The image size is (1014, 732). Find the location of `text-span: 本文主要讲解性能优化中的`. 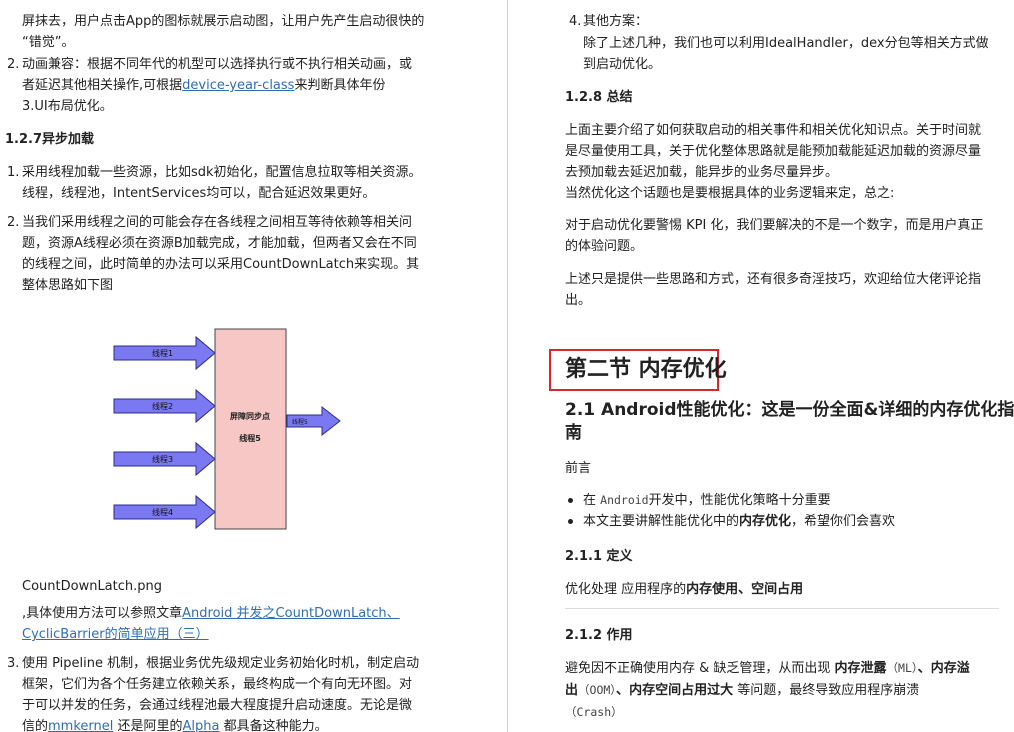

text-span: 本文主要讲解性能优化中的 is located at coordinates (661, 521).